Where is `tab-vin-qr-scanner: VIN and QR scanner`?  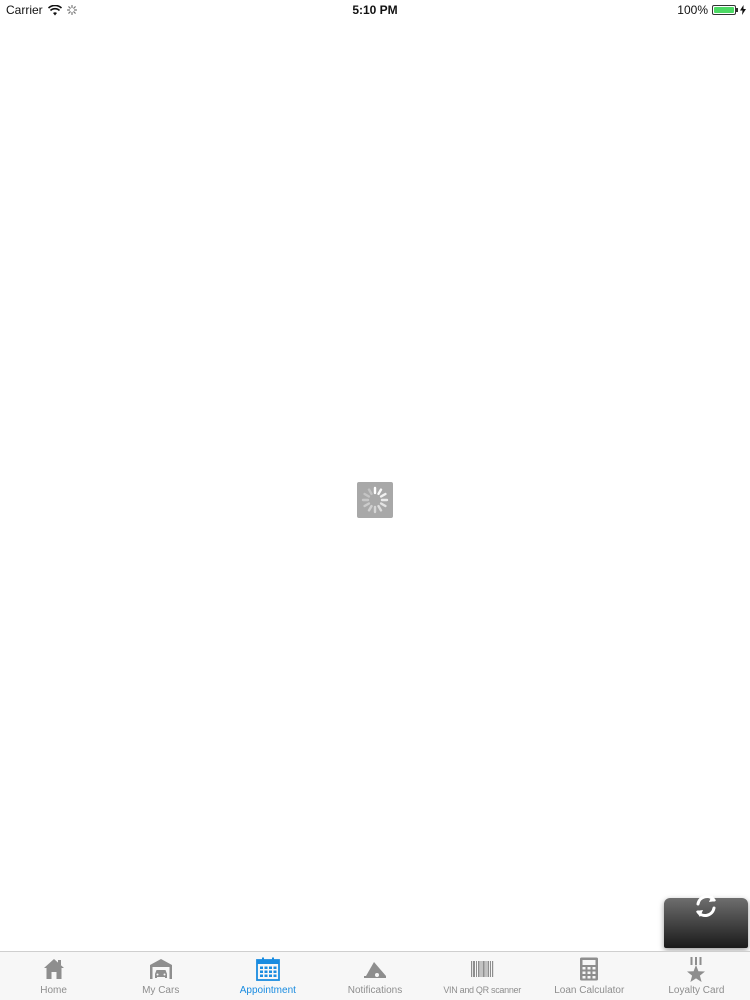
tab-vin-qr-scanner: VIN and QR scanner is located at coordinates (482, 976).